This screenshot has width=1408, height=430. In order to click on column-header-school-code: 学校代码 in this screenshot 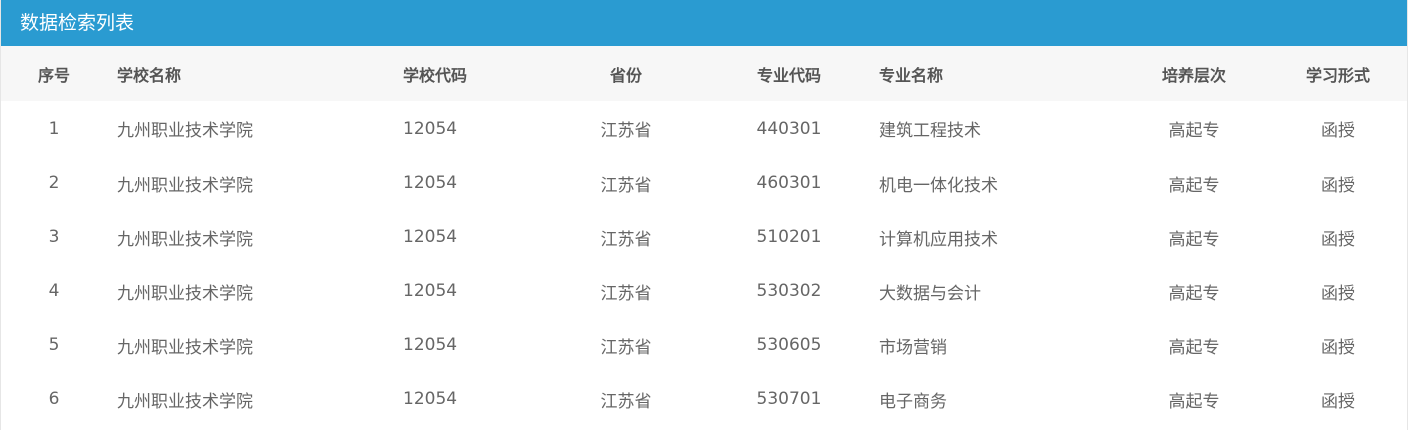, I will do `click(435, 75)`.